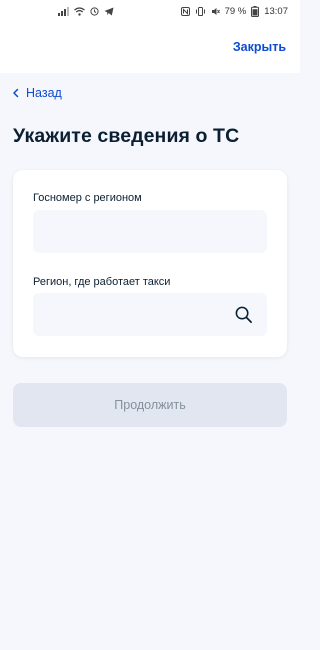 The image size is (320, 650). What do you see at coordinates (150, 231) in the screenshot?
I see `plate-input` at bounding box center [150, 231].